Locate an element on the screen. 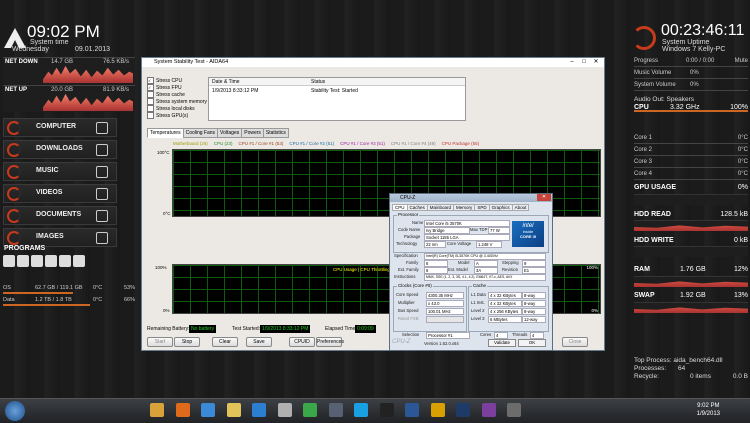 The width and height of the screenshot is (750, 423). legend-entry: CPU #1 / Core #3 (51) is located at coordinates (362, 143).